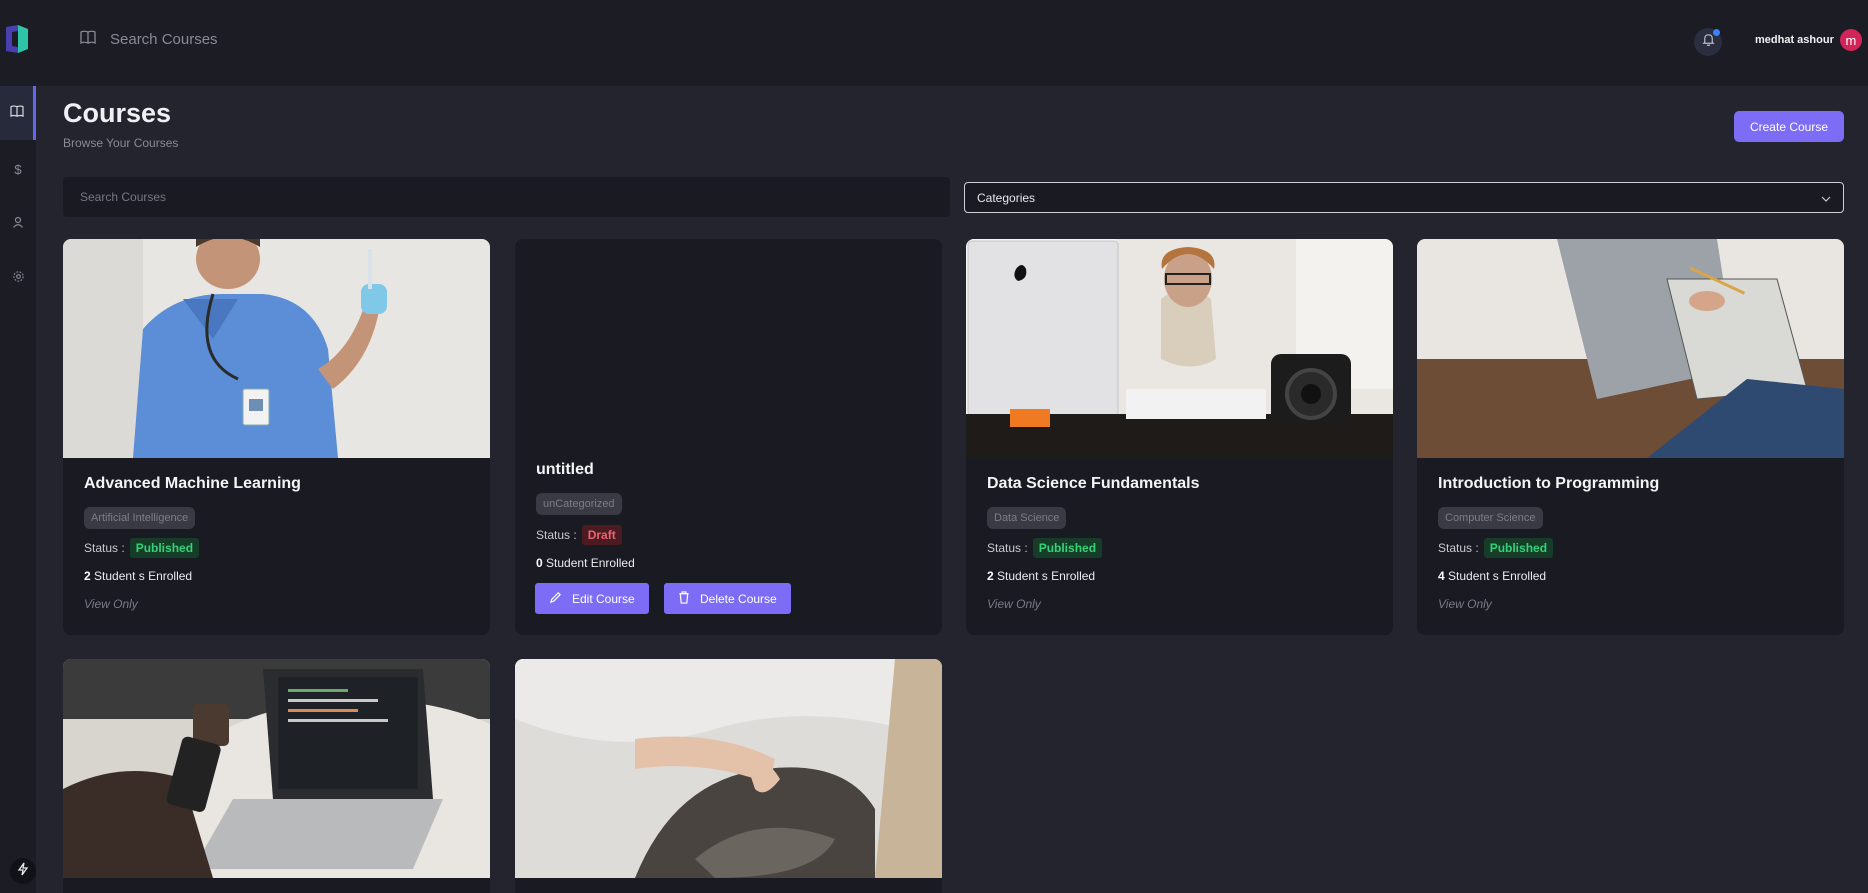 The image size is (1868, 893). I want to click on page-title: Courses, so click(117, 113).